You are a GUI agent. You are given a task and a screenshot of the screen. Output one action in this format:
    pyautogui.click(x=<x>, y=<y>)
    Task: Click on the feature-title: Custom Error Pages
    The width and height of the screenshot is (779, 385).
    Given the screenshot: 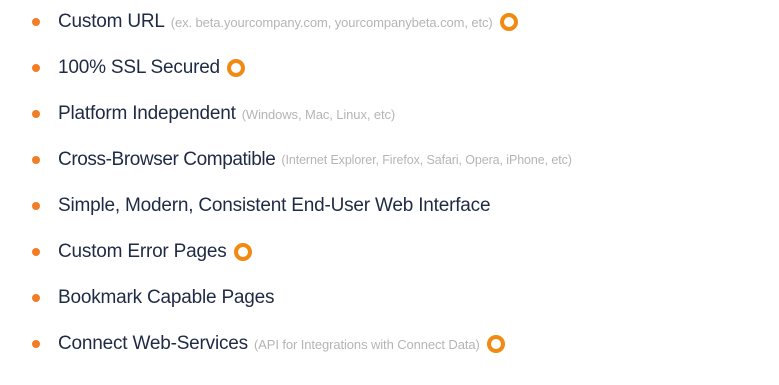 What is the action you would take?
    pyautogui.click(x=142, y=251)
    